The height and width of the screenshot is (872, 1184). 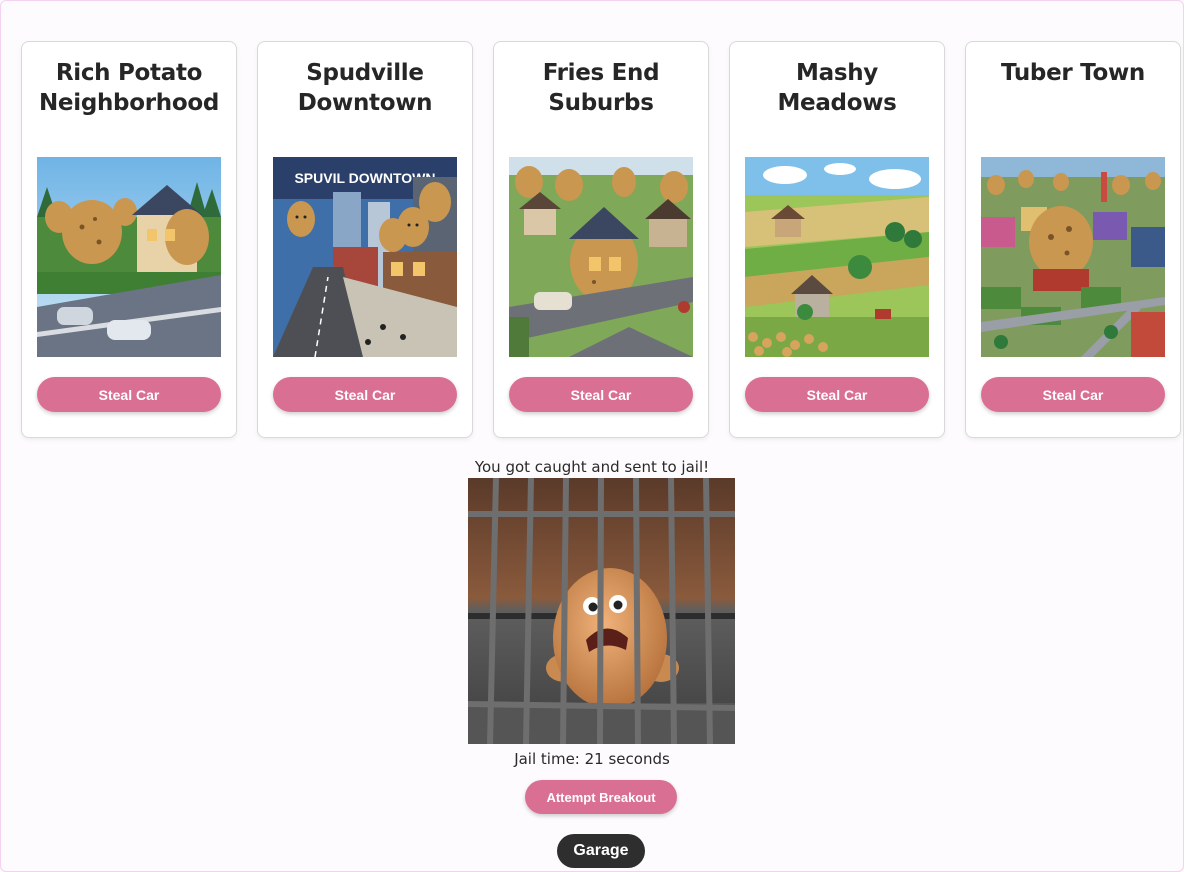 What do you see at coordinates (365, 257) in the screenshot?
I see `spudville-downtown-image: SPUVIL DOWNTOWN` at bounding box center [365, 257].